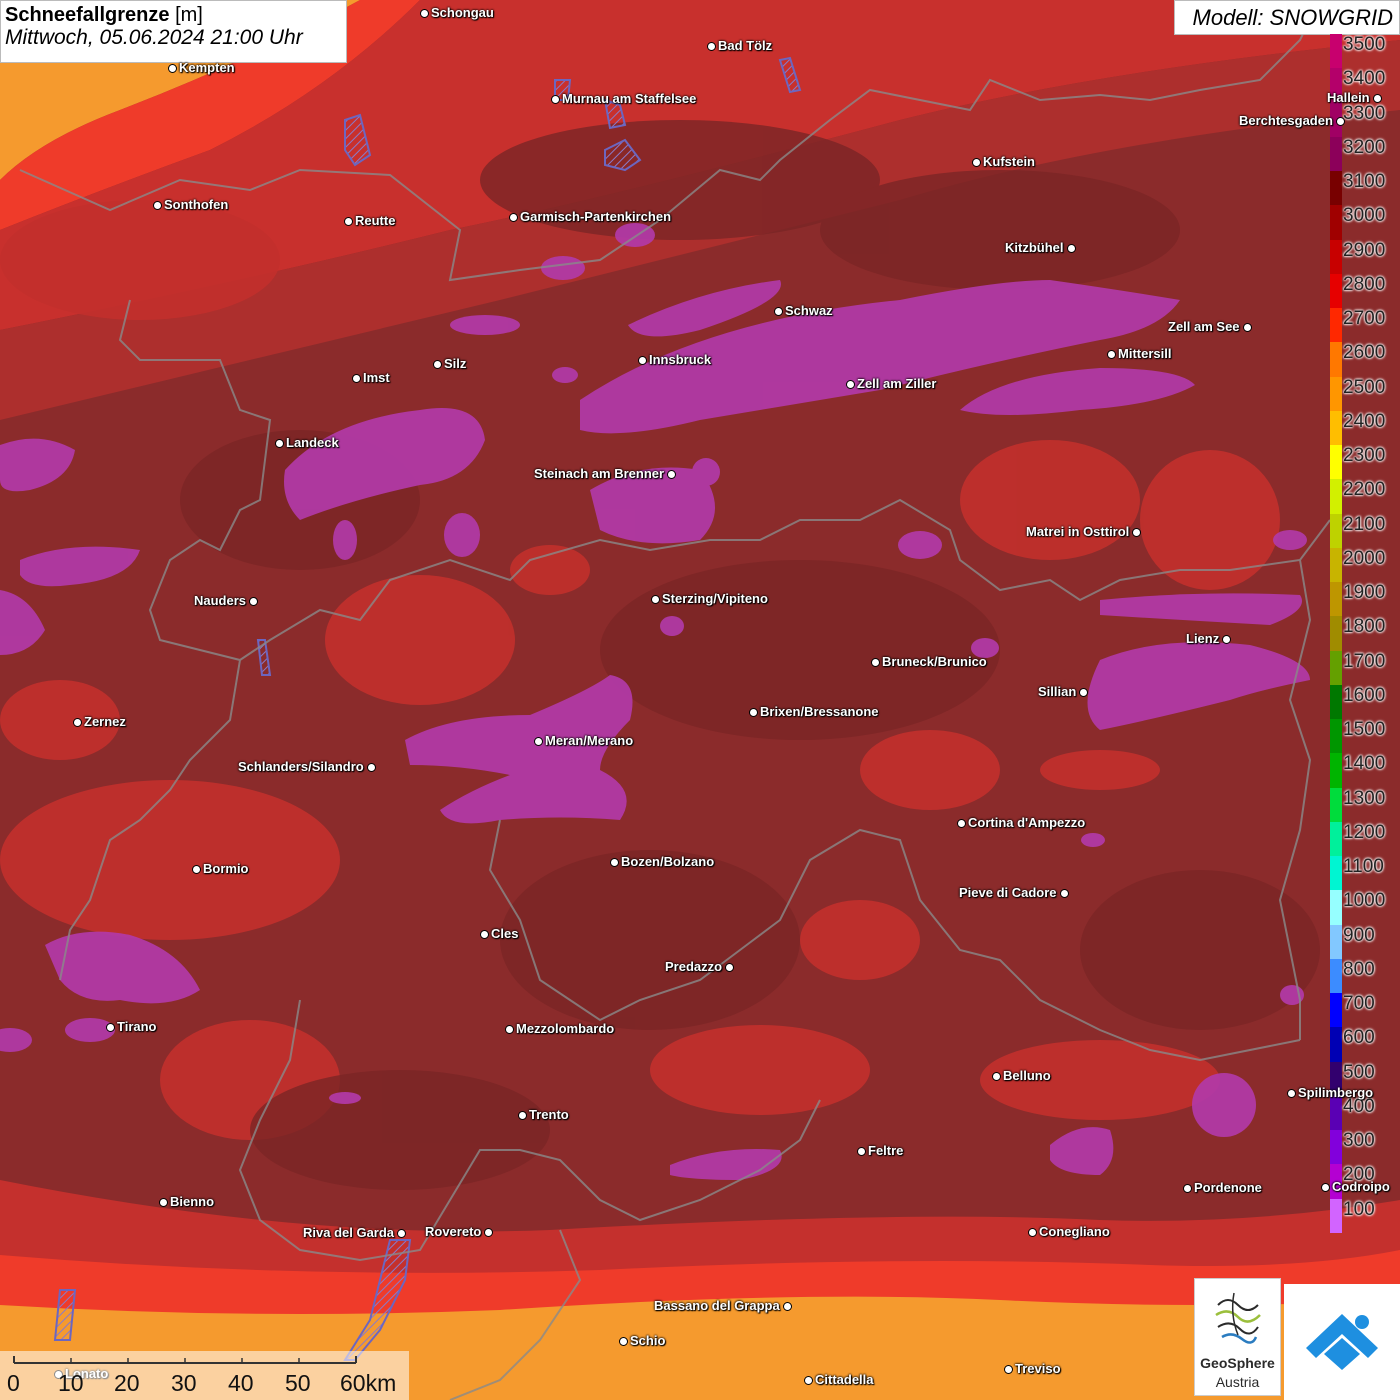  What do you see at coordinates (1078, 531) in the screenshot?
I see `city-label: Matrei in Osttirol` at bounding box center [1078, 531].